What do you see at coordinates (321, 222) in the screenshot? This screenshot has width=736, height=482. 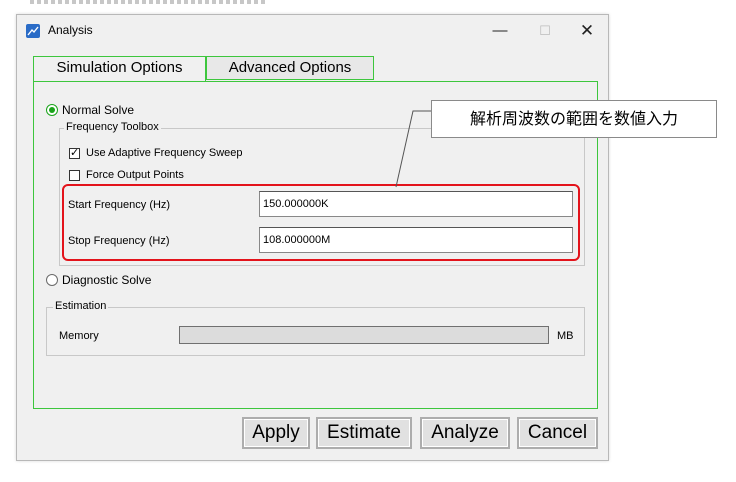 I see `highlight-box` at bounding box center [321, 222].